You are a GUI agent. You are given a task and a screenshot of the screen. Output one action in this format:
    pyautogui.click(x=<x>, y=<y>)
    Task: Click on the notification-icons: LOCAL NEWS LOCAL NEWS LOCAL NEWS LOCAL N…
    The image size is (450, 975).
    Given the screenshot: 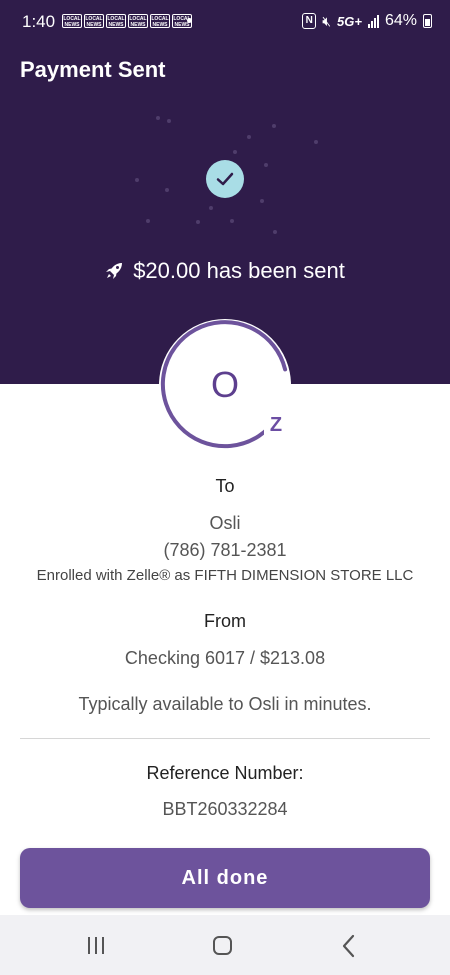 What is the action you would take?
    pyautogui.click(x=127, y=21)
    